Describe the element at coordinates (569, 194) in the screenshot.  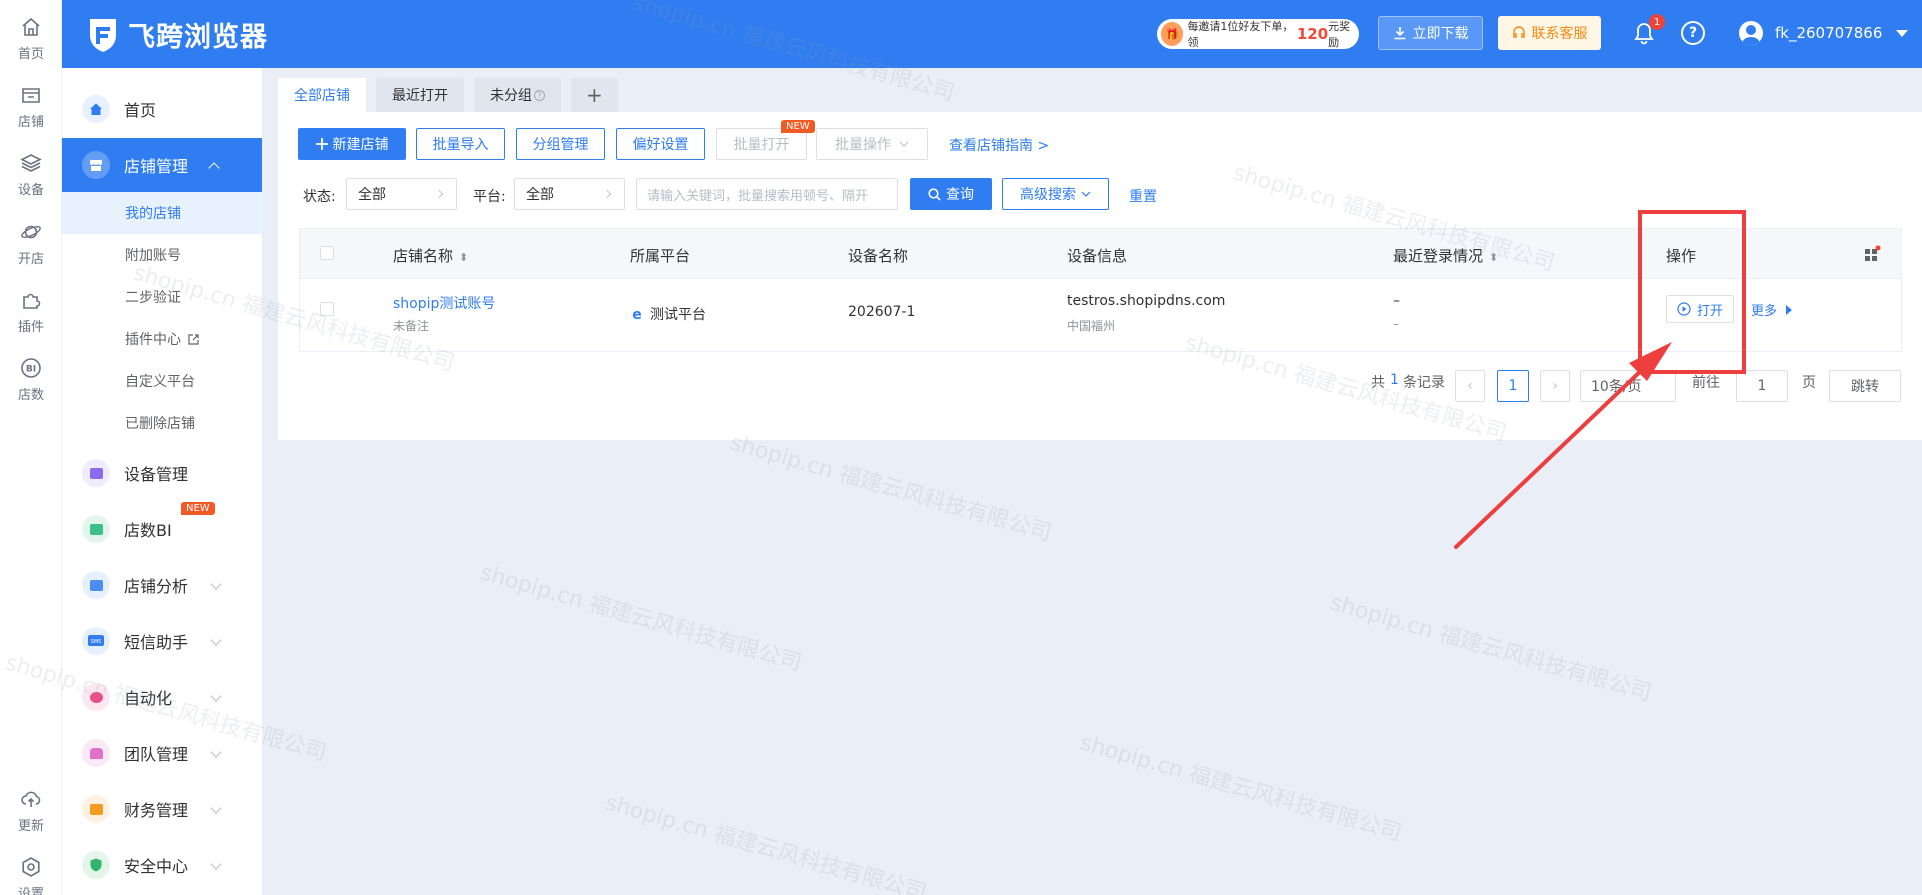
I see `platform-select: 全部` at that location.